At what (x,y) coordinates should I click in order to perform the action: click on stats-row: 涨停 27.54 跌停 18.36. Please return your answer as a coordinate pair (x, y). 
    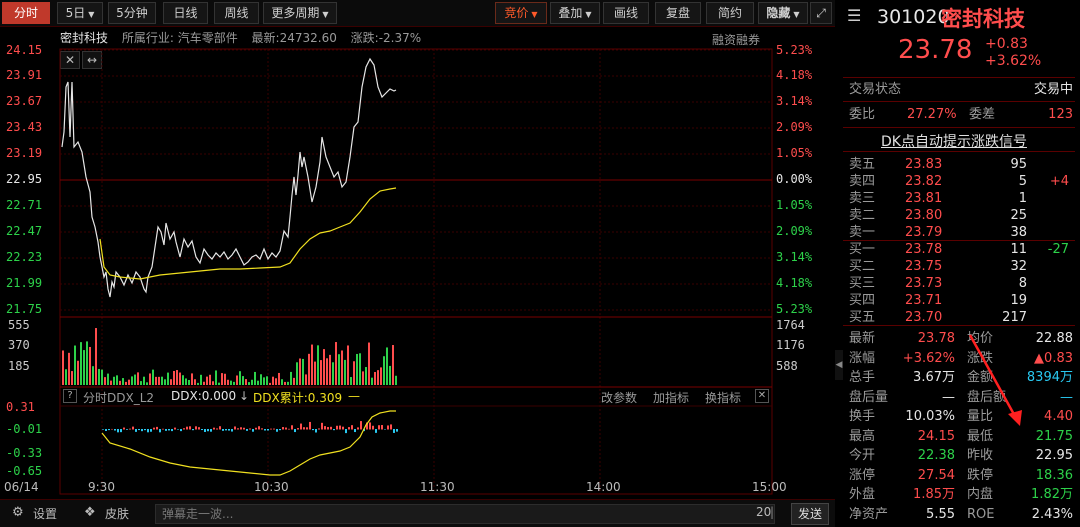
    Looking at the image, I should click on (959, 475).